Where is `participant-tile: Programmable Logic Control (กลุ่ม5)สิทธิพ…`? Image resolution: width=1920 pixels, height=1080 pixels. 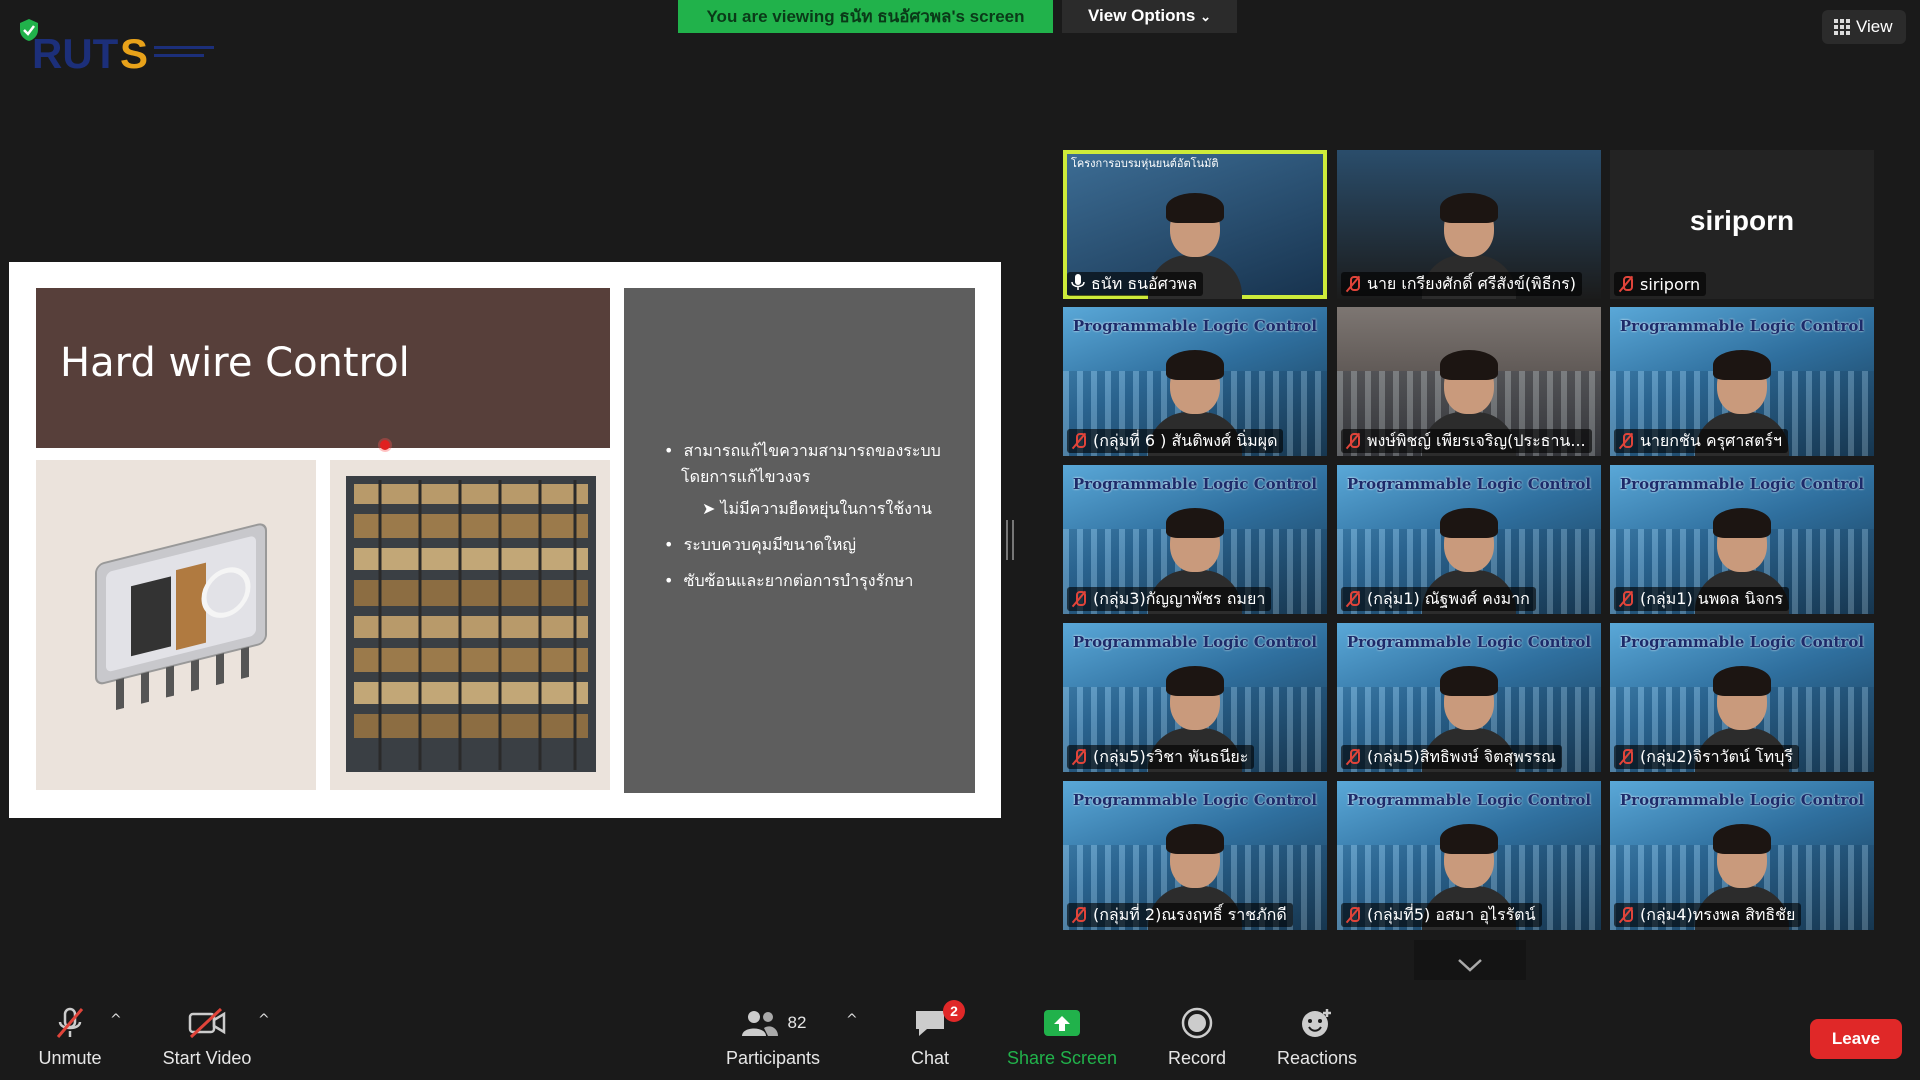
participant-tile: Programmable Logic Control (กลุ่ม5)สิทธิพ… is located at coordinates (1469, 697).